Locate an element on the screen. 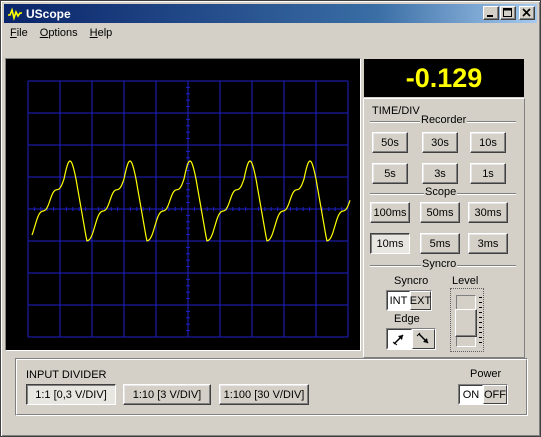 This screenshot has height=437, width=541. maximize-button is located at coordinates (508, 13).